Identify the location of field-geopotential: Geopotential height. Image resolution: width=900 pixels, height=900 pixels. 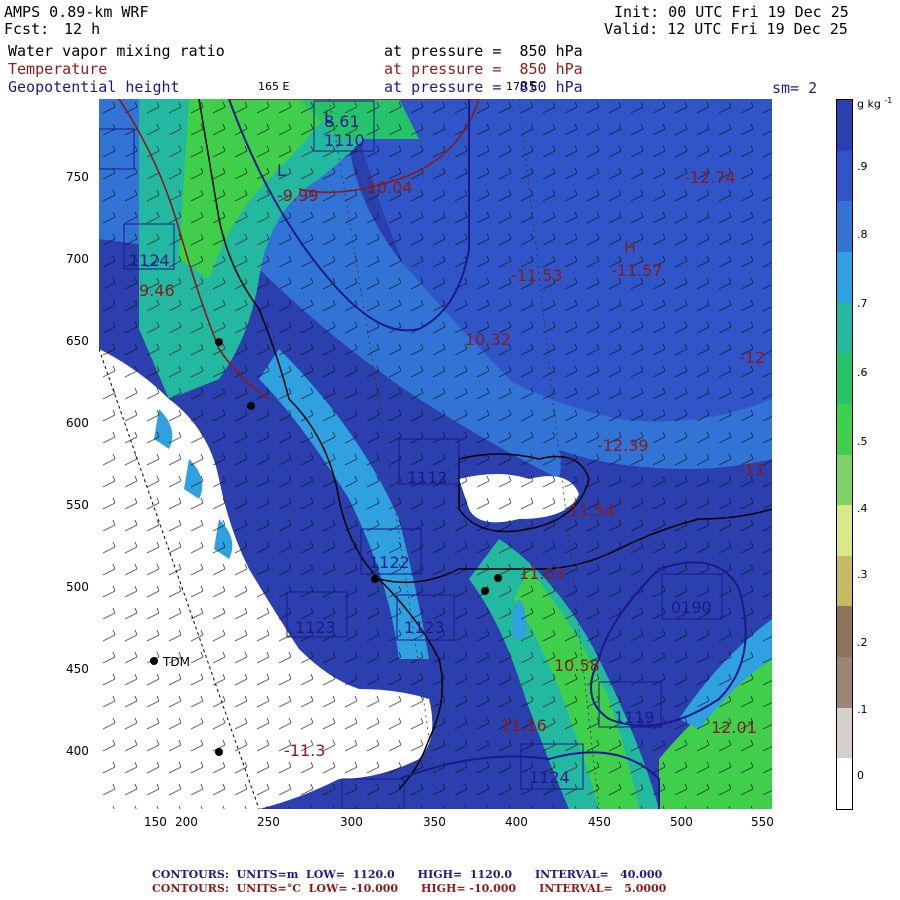
(94, 87).